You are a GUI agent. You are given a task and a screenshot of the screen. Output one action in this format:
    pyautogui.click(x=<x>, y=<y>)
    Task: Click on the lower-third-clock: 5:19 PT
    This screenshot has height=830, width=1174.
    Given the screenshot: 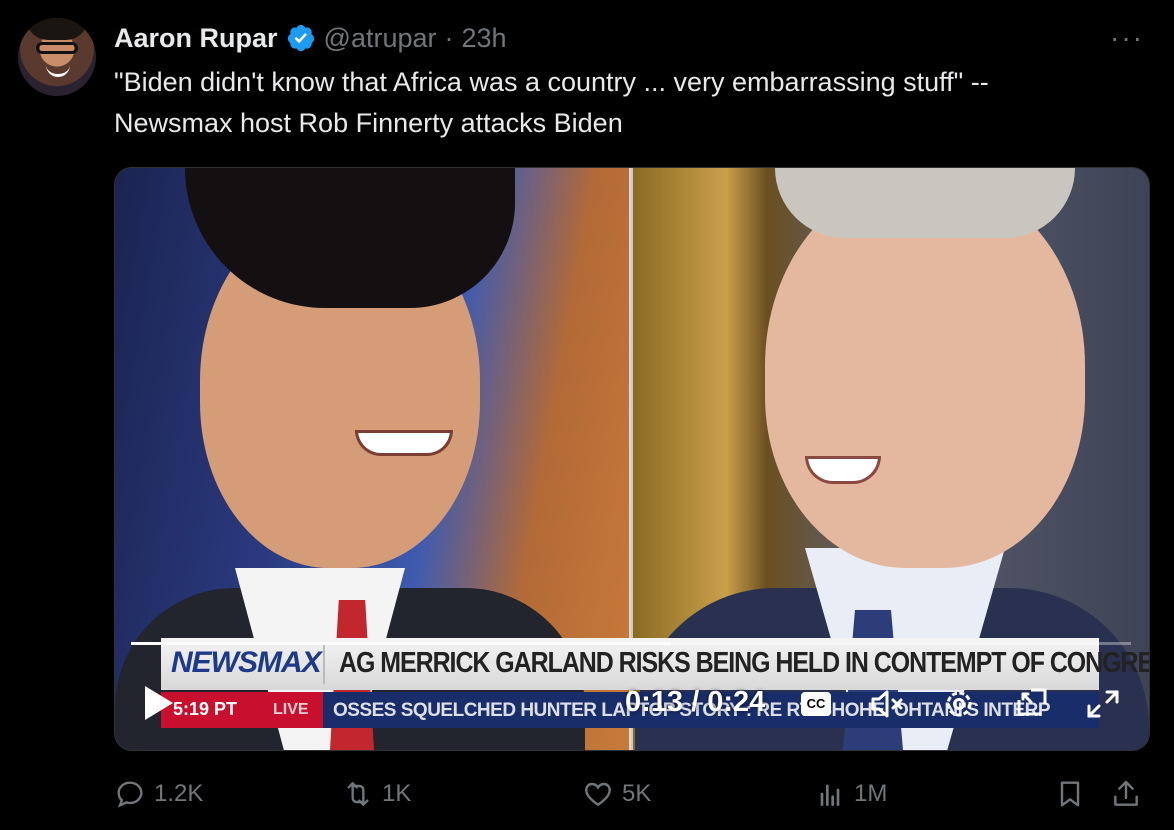 What is the action you would take?
    pyautogui.click(x=205, y=709)
    